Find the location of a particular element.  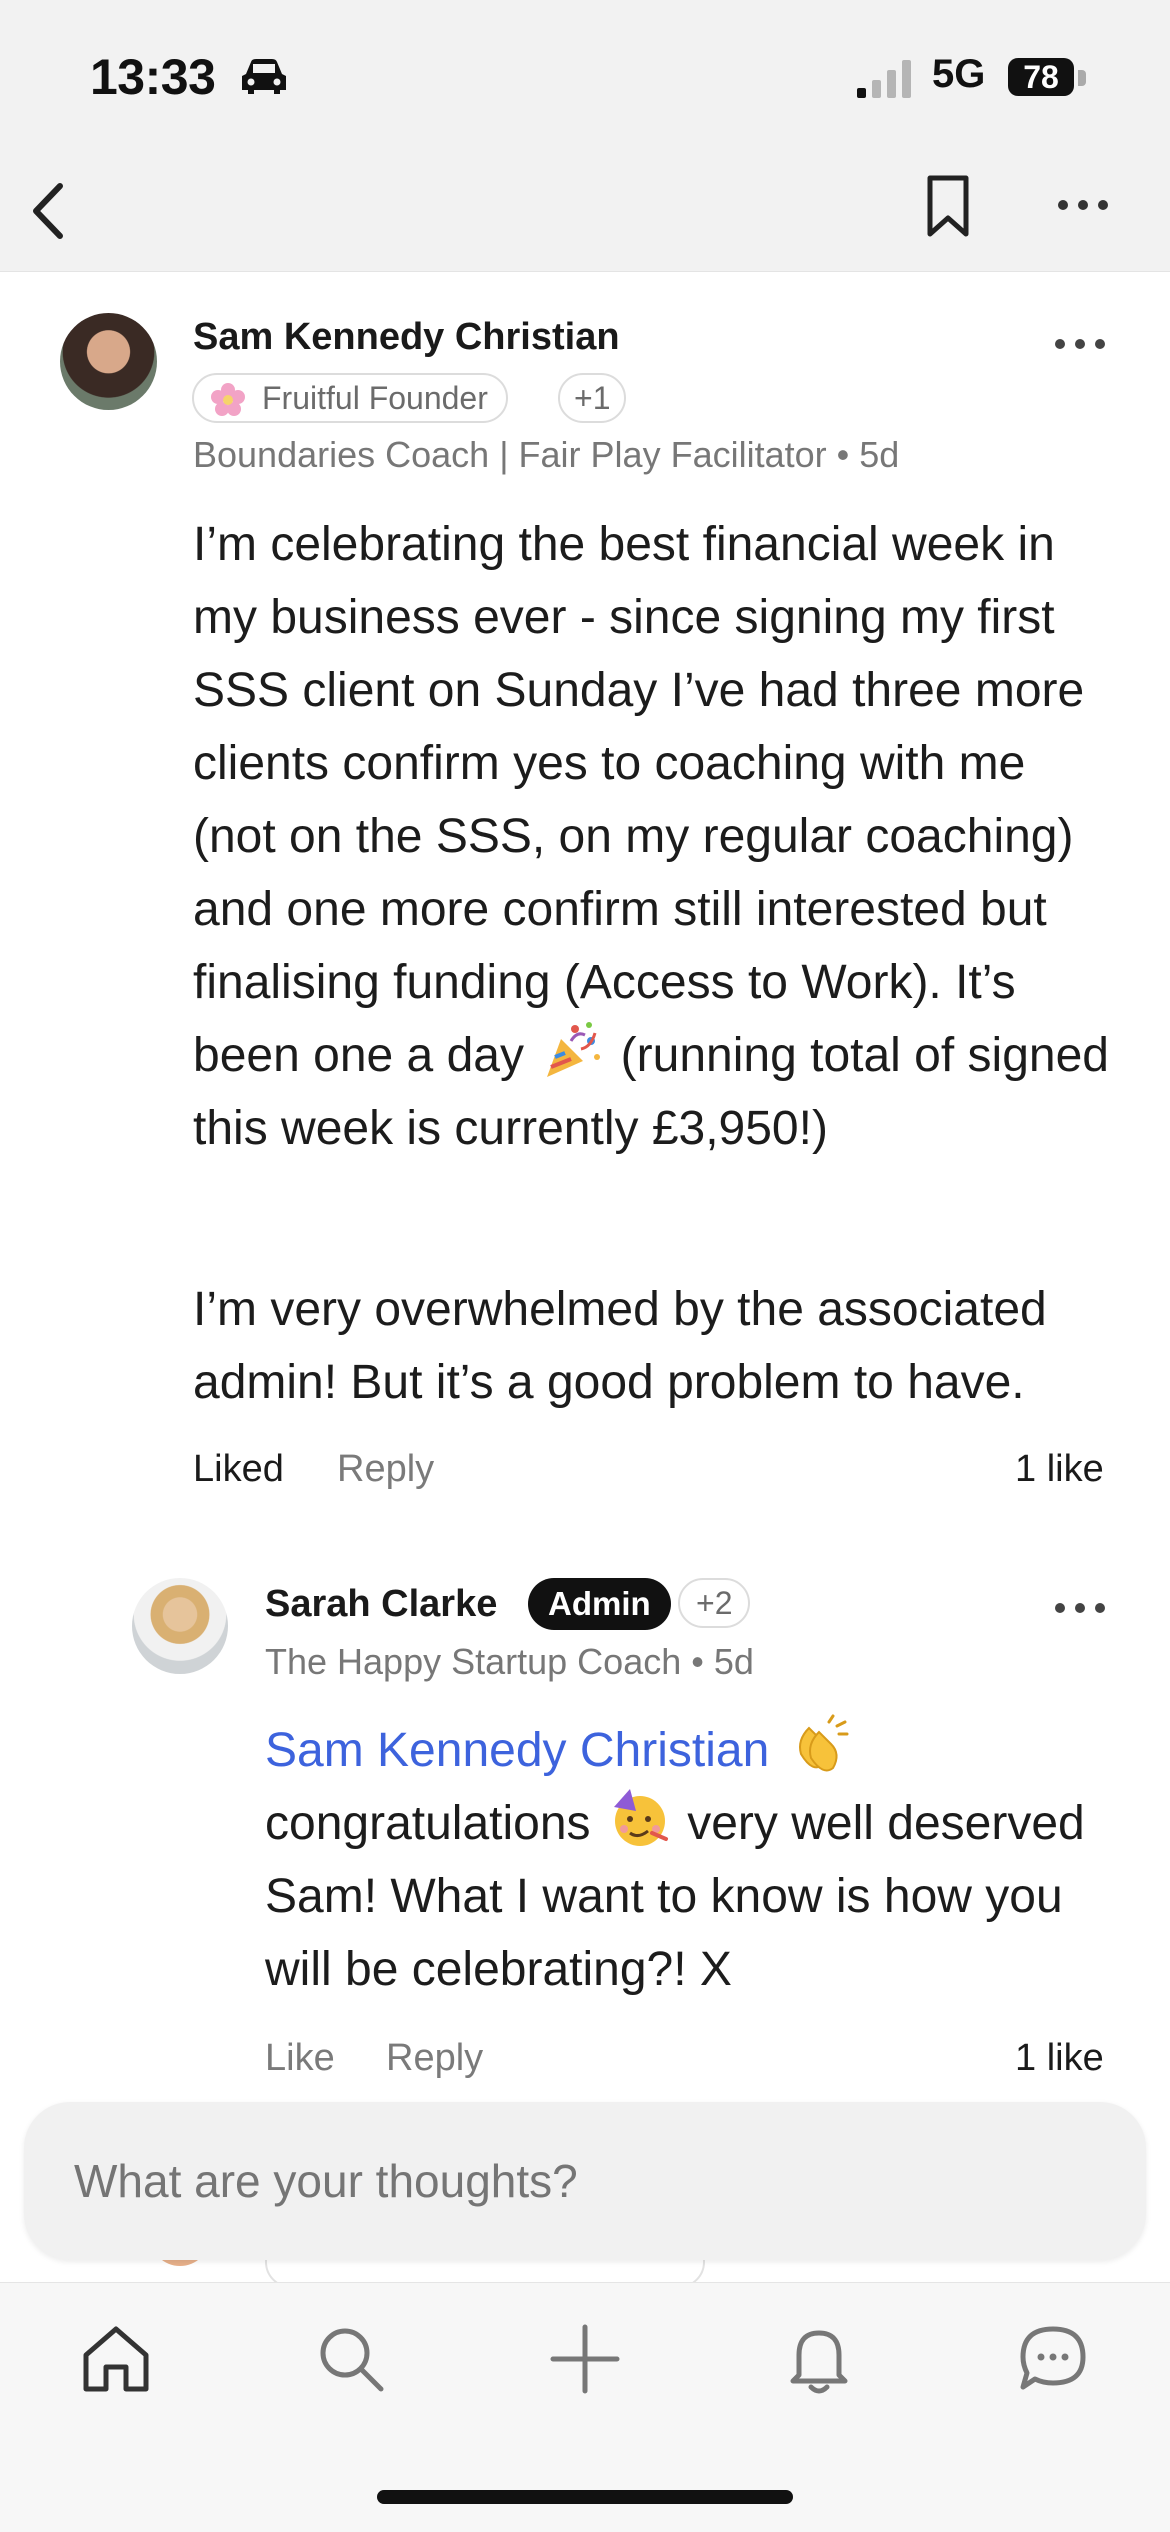

reply-author: Sarah Clarke is located at coordinates (381, 1604).